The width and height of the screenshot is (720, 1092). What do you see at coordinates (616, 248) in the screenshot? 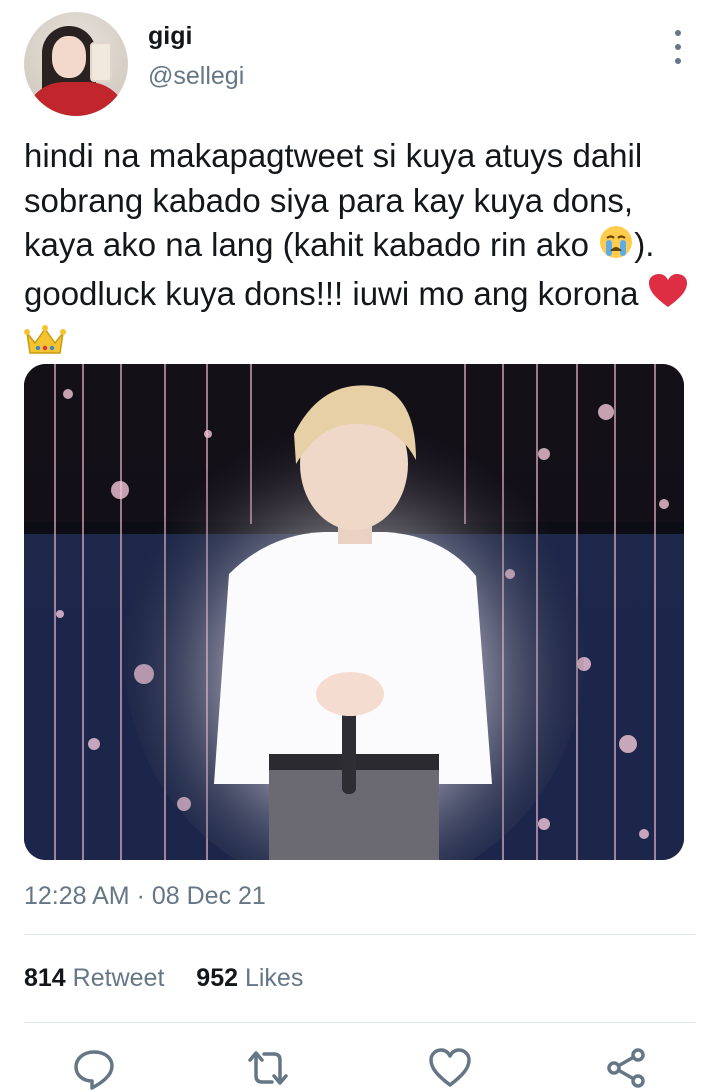
I see `crying-face-icon` at bounding box center [616, 248].